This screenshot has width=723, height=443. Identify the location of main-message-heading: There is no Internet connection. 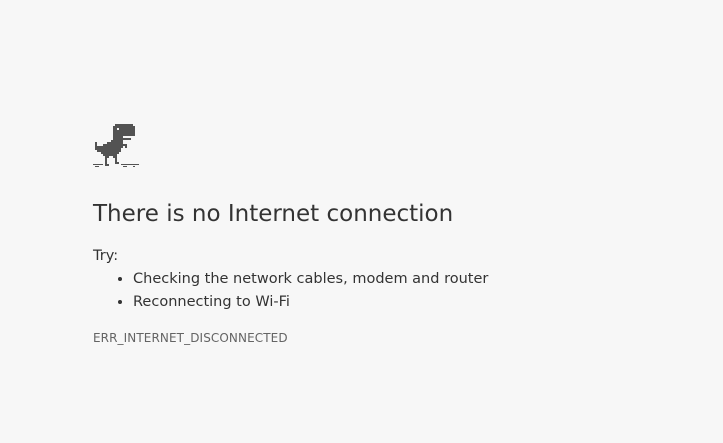
(273, 214).